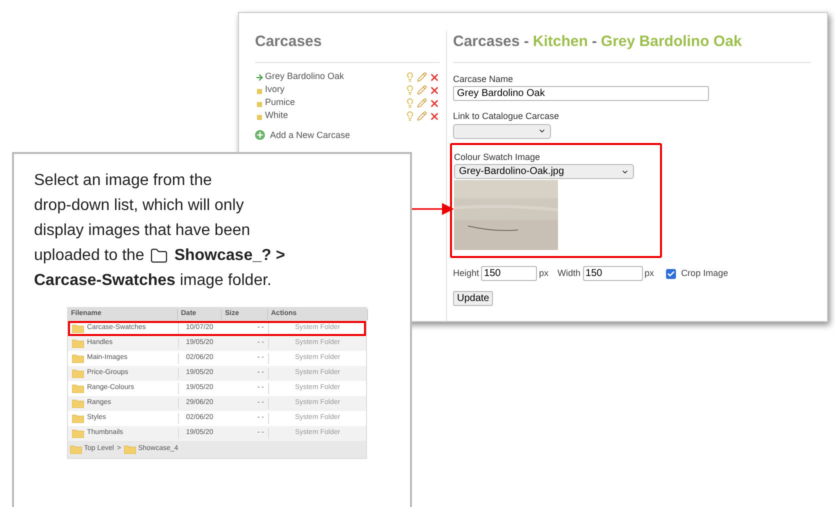  I want to click on name-field: Grey Bardolino Oak, so click(581, 93).